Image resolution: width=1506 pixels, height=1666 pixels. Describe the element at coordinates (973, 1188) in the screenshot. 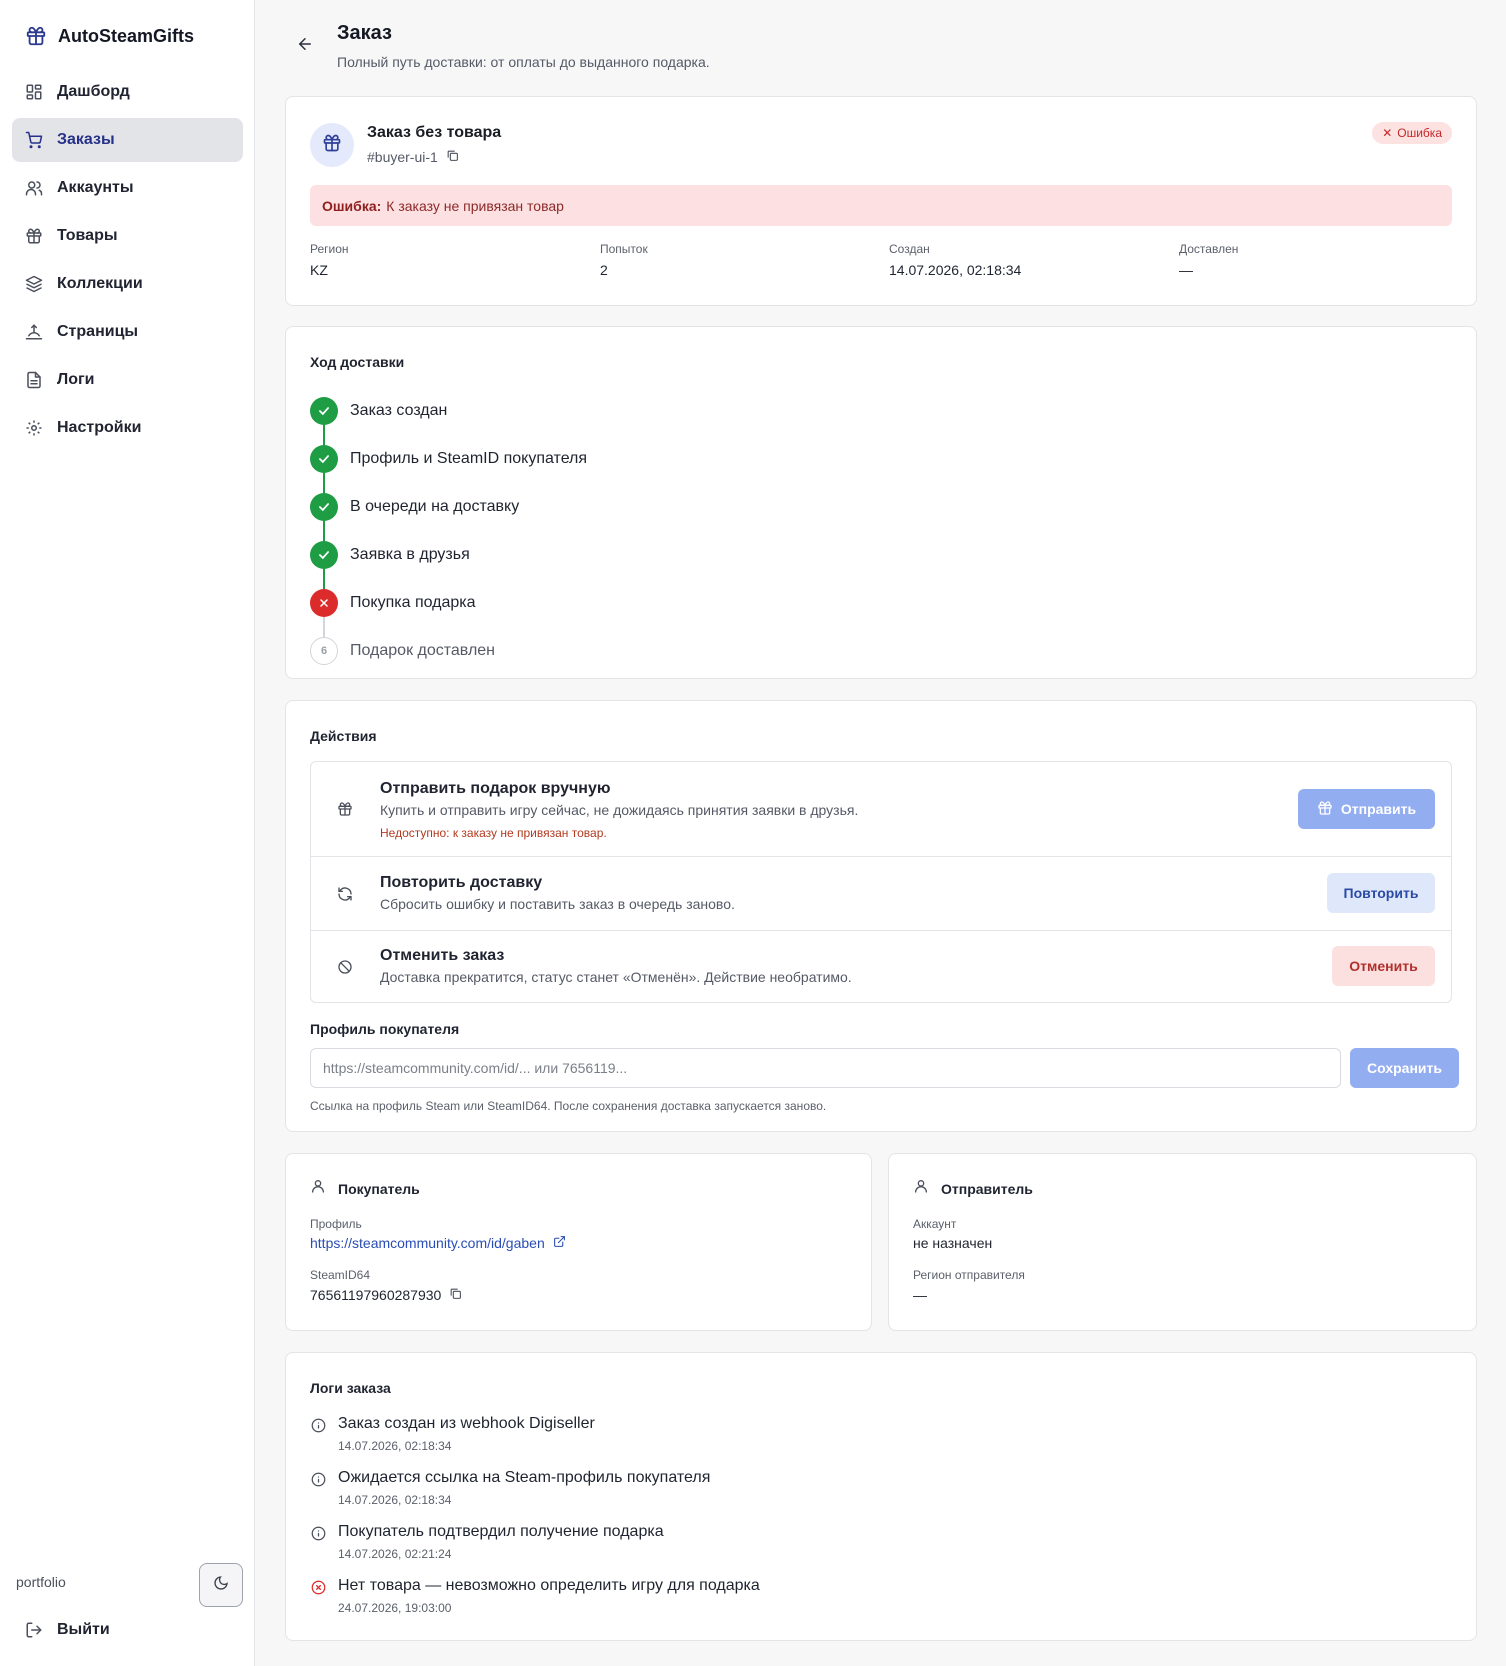

I see `sender-header: Отправитель` at that location.